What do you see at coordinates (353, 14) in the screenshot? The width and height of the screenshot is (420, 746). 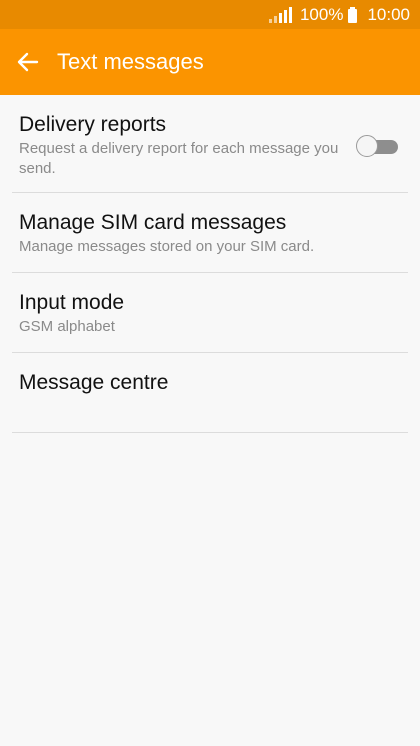 I see `battery-icon` at bounding box center [353, 14].